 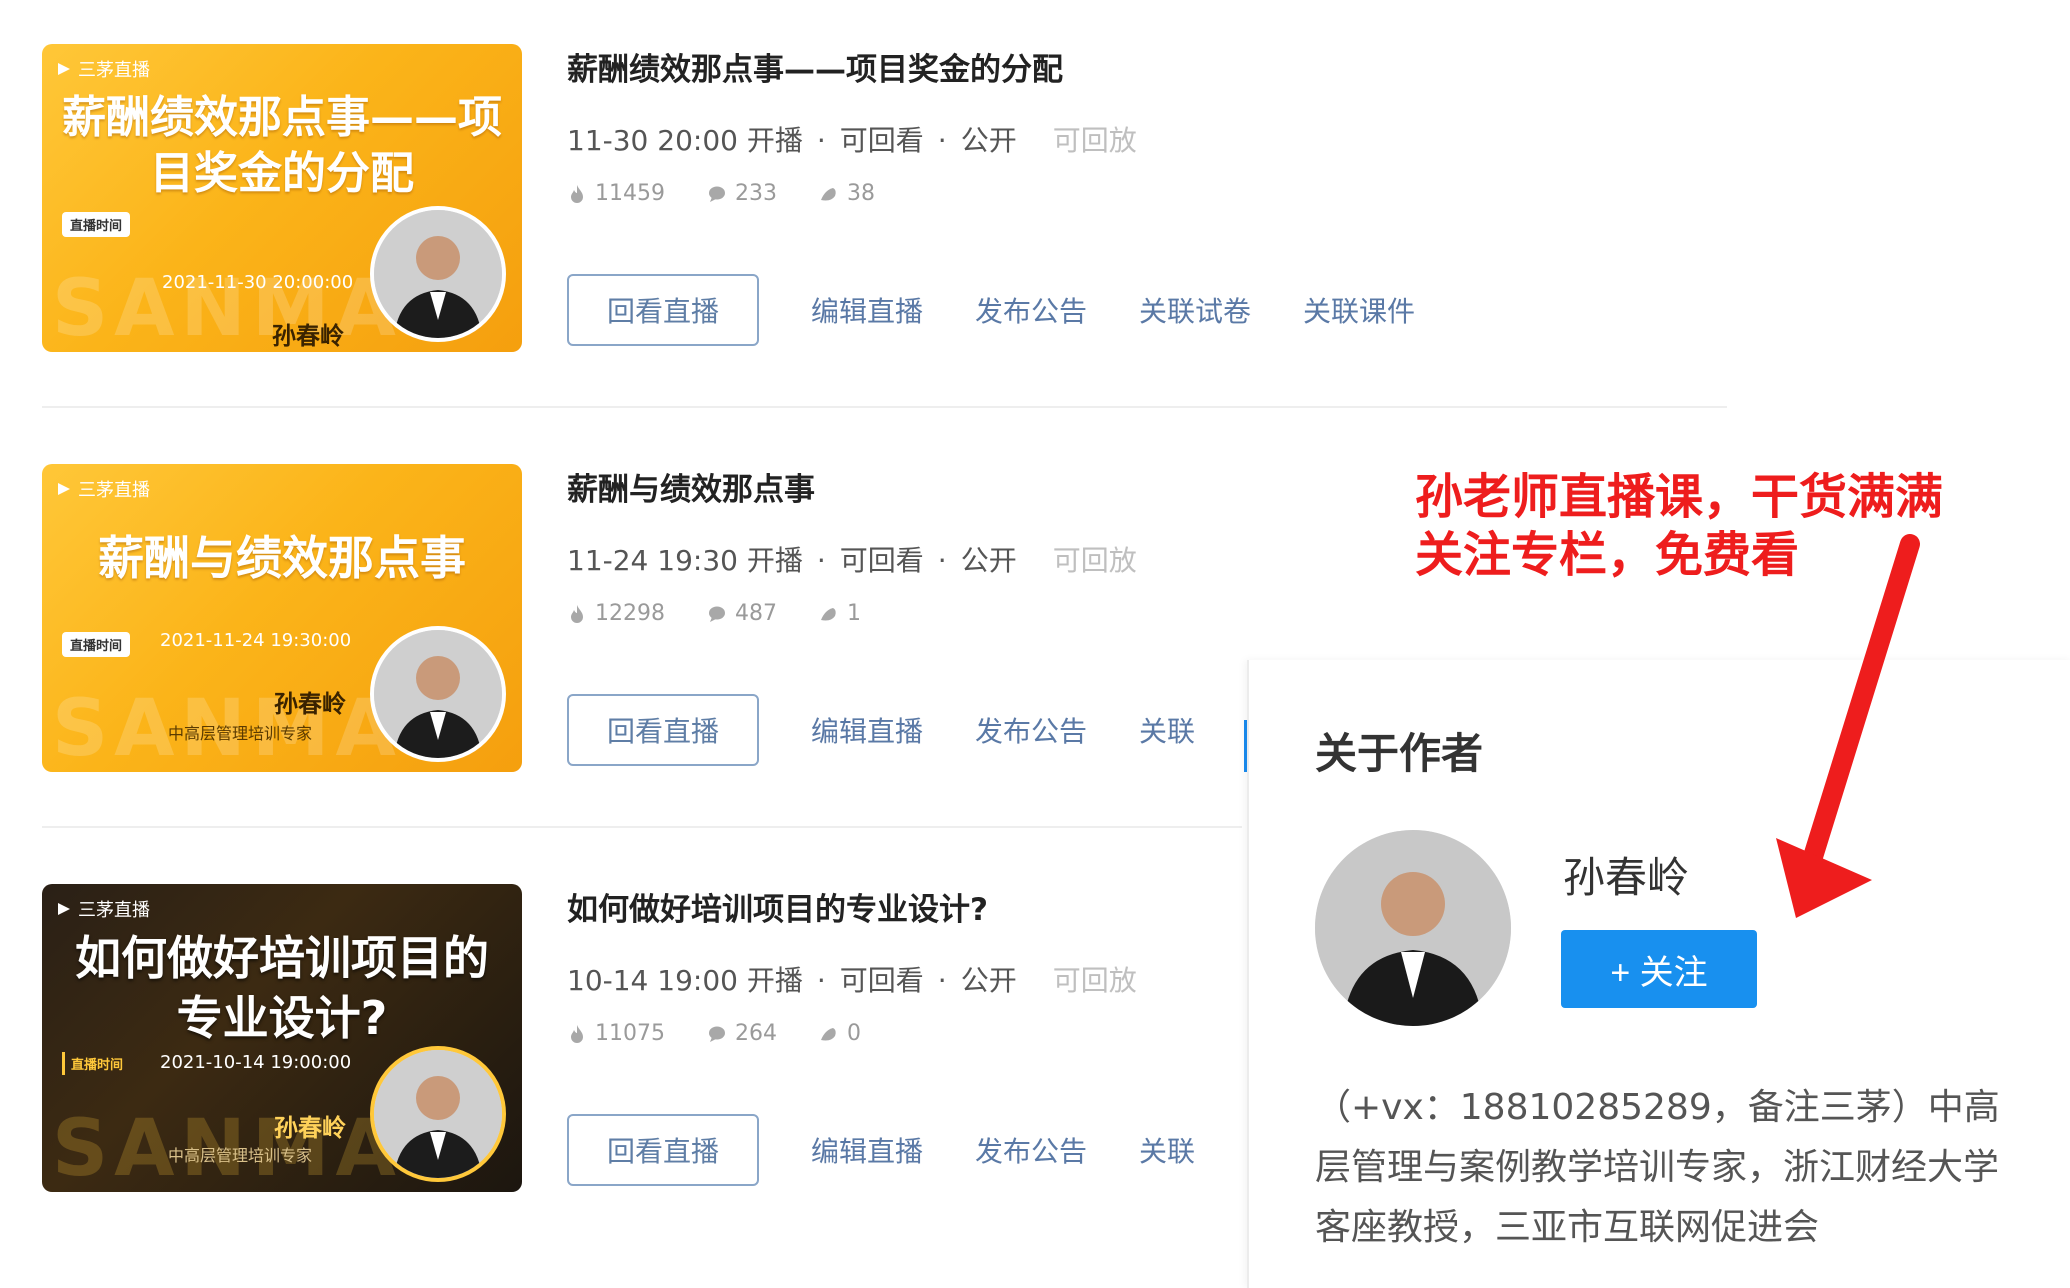 What do you see at coordinates (742, 1033) in the screenshot?
I see `comments-stat: 264` at bounding box center [742, 1033].